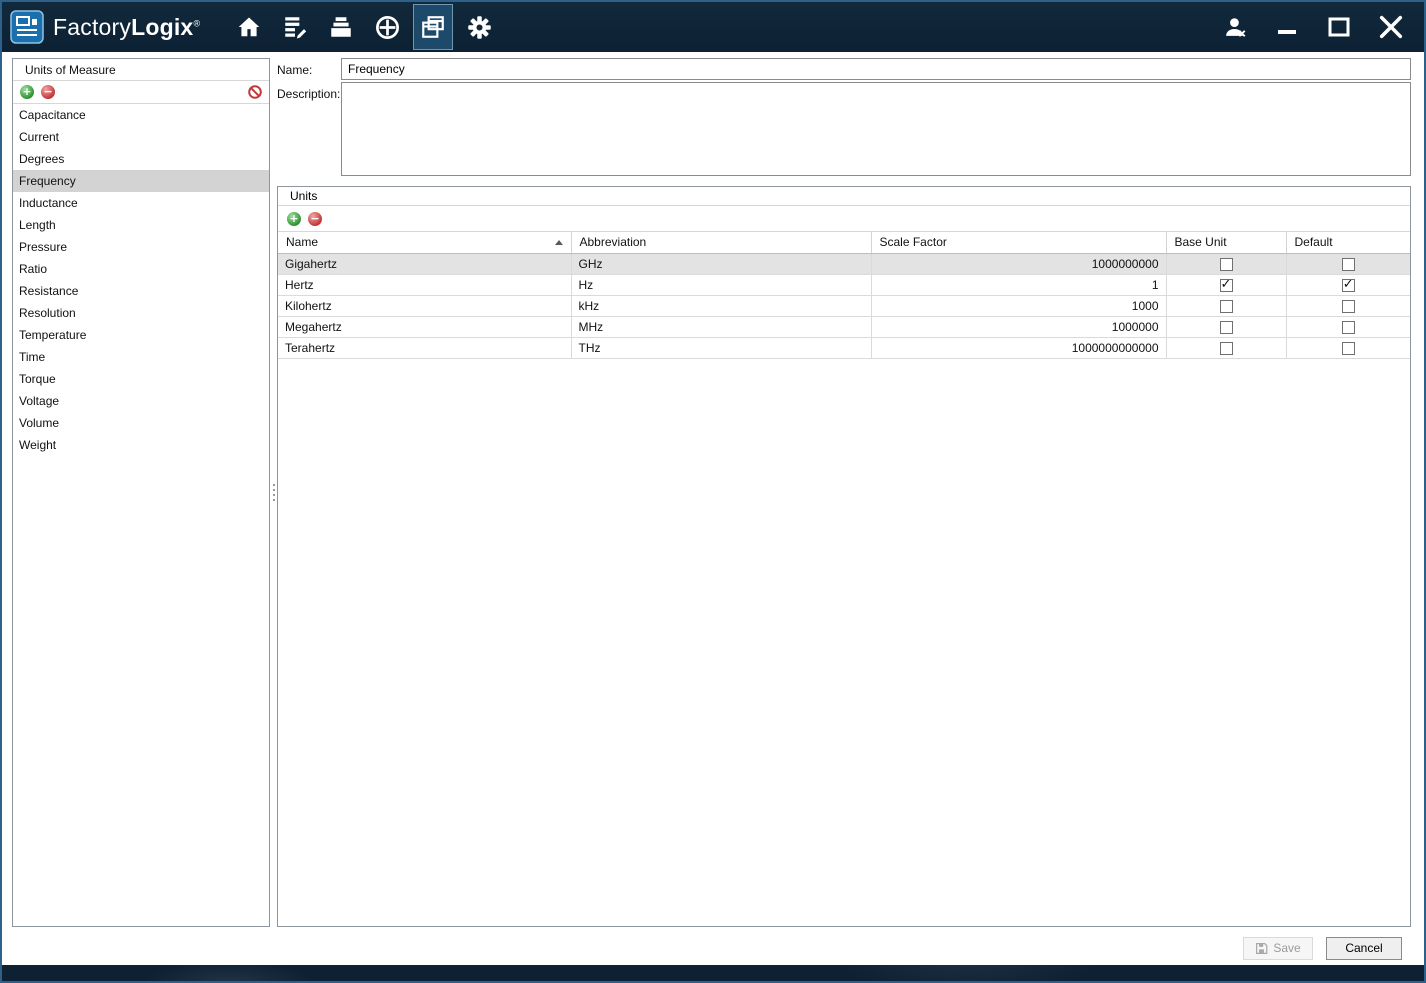  Describe the element at coordinates (141, 159) in the screenshot. I see `sidebar-item-degrees: Degrees` at that location.